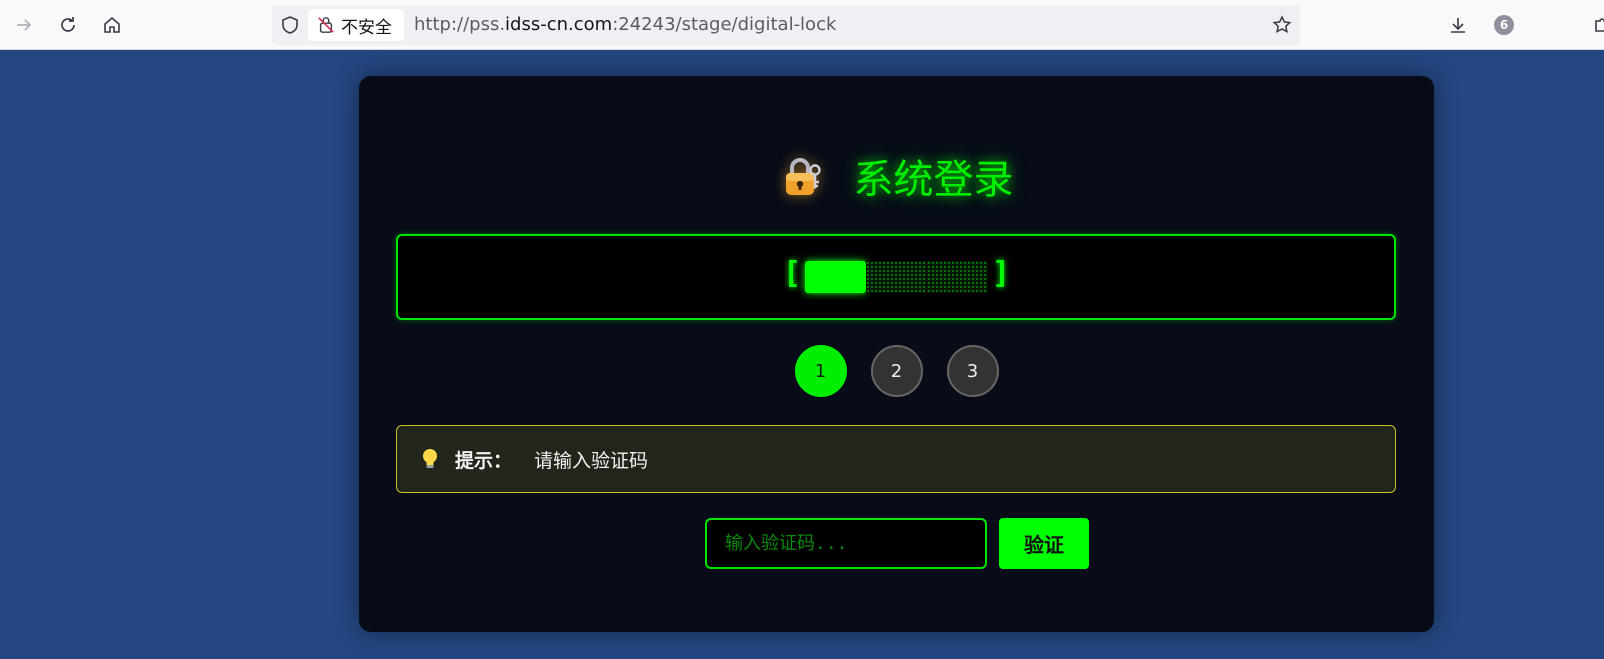  What do you see at coordinates (366, 27) in the screenshot?
I see `insecure-label: 不安全` at bounding box center [366, 27].